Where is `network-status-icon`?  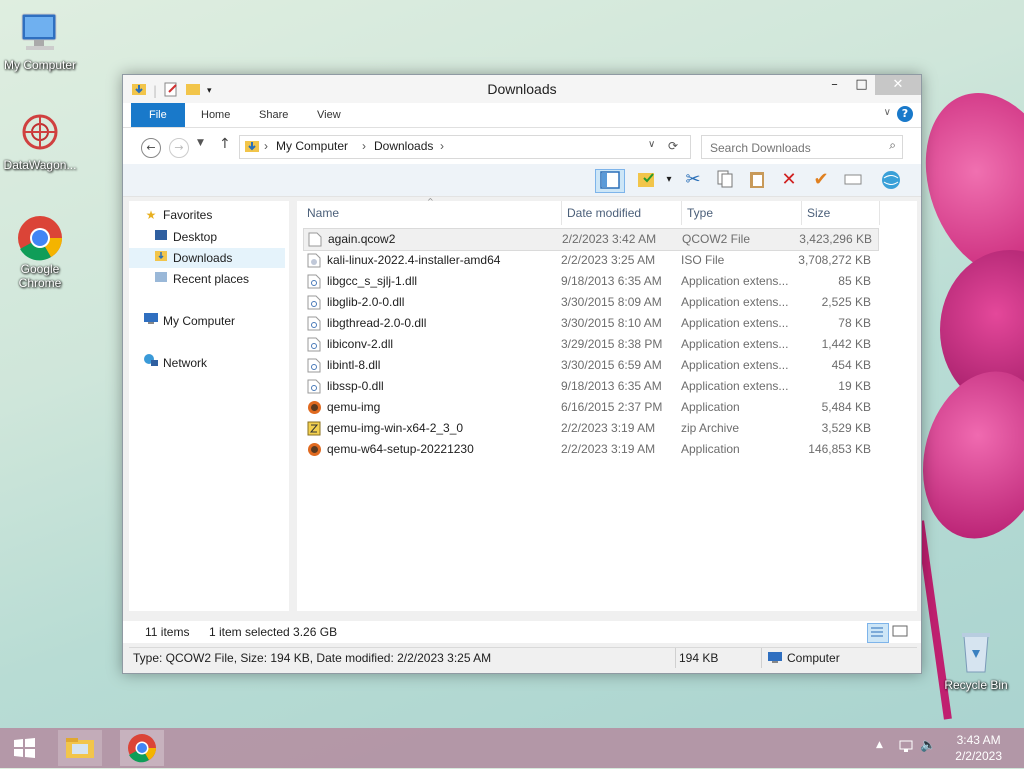
network-status-icon is located at coordinates (906, 747).